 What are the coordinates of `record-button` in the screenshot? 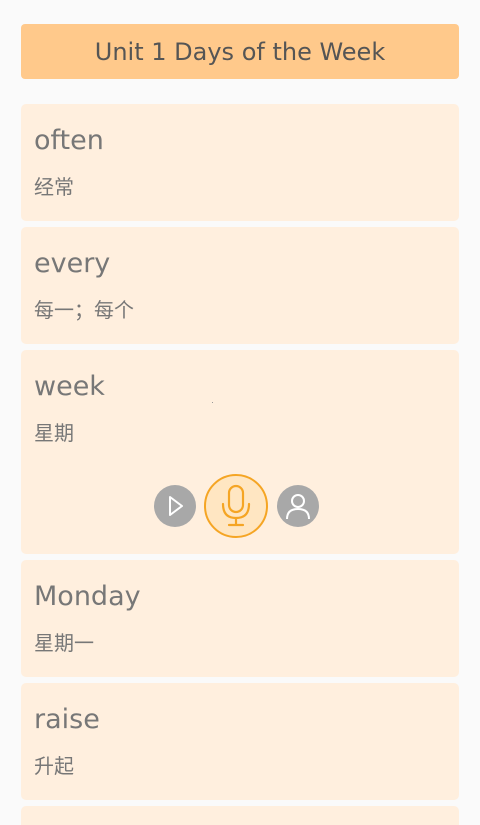 It's located at (236, 506).